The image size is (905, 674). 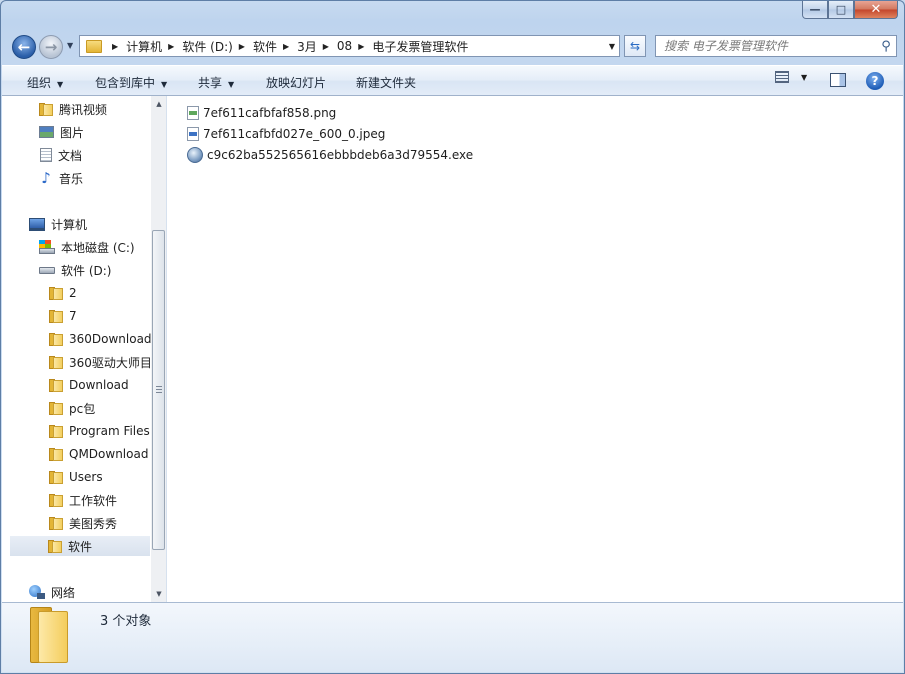 I want to click on sidebar-folder: 工作软件, so click(x=83, y=500).